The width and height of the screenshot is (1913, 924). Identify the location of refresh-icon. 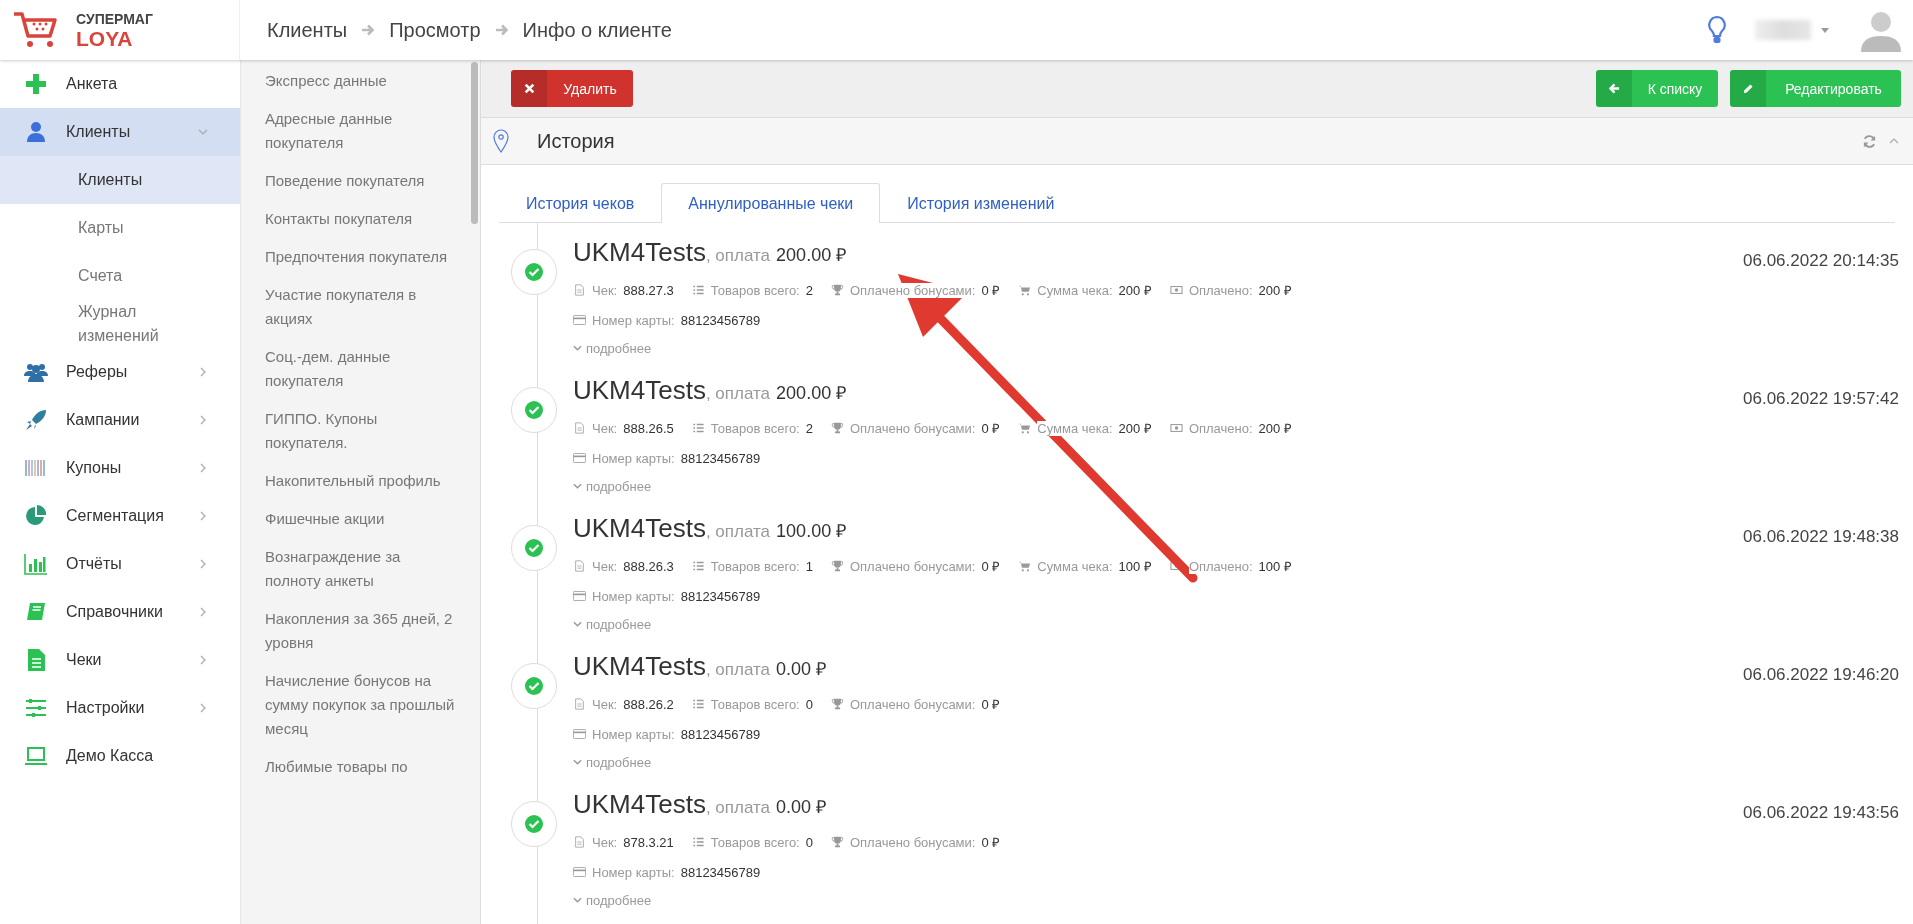
(1869, 141).